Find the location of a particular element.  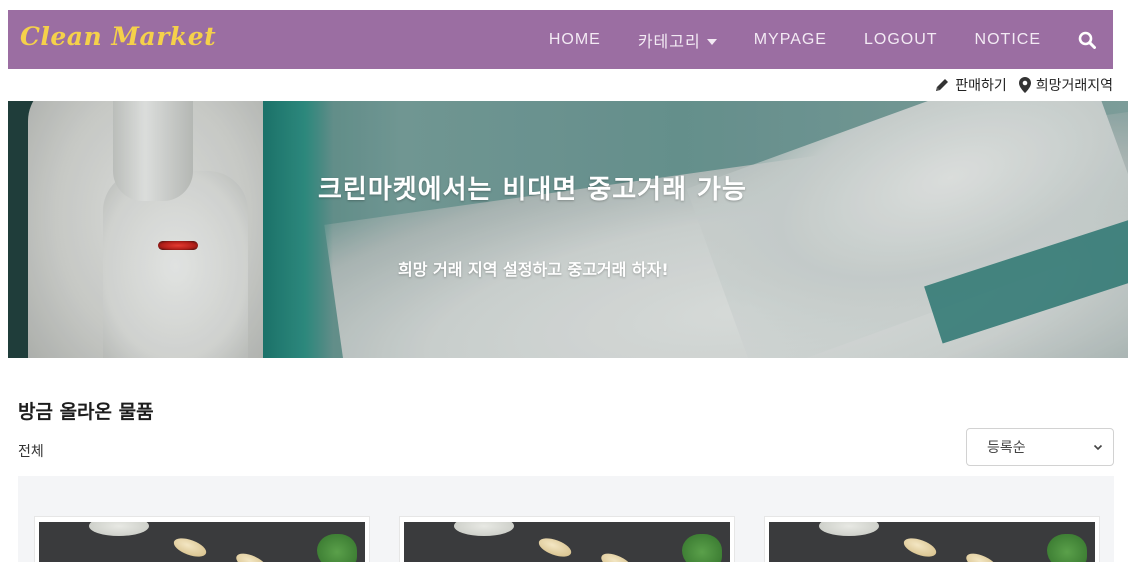

sell-link: 판매하기 is located at coordinates (970, 85).